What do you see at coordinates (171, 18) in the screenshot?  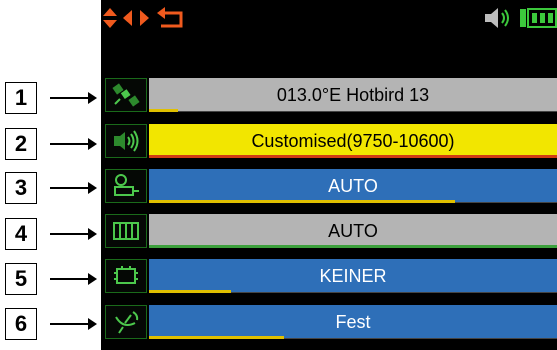 I see `back-return-icon` at bounding box center [171, 18].